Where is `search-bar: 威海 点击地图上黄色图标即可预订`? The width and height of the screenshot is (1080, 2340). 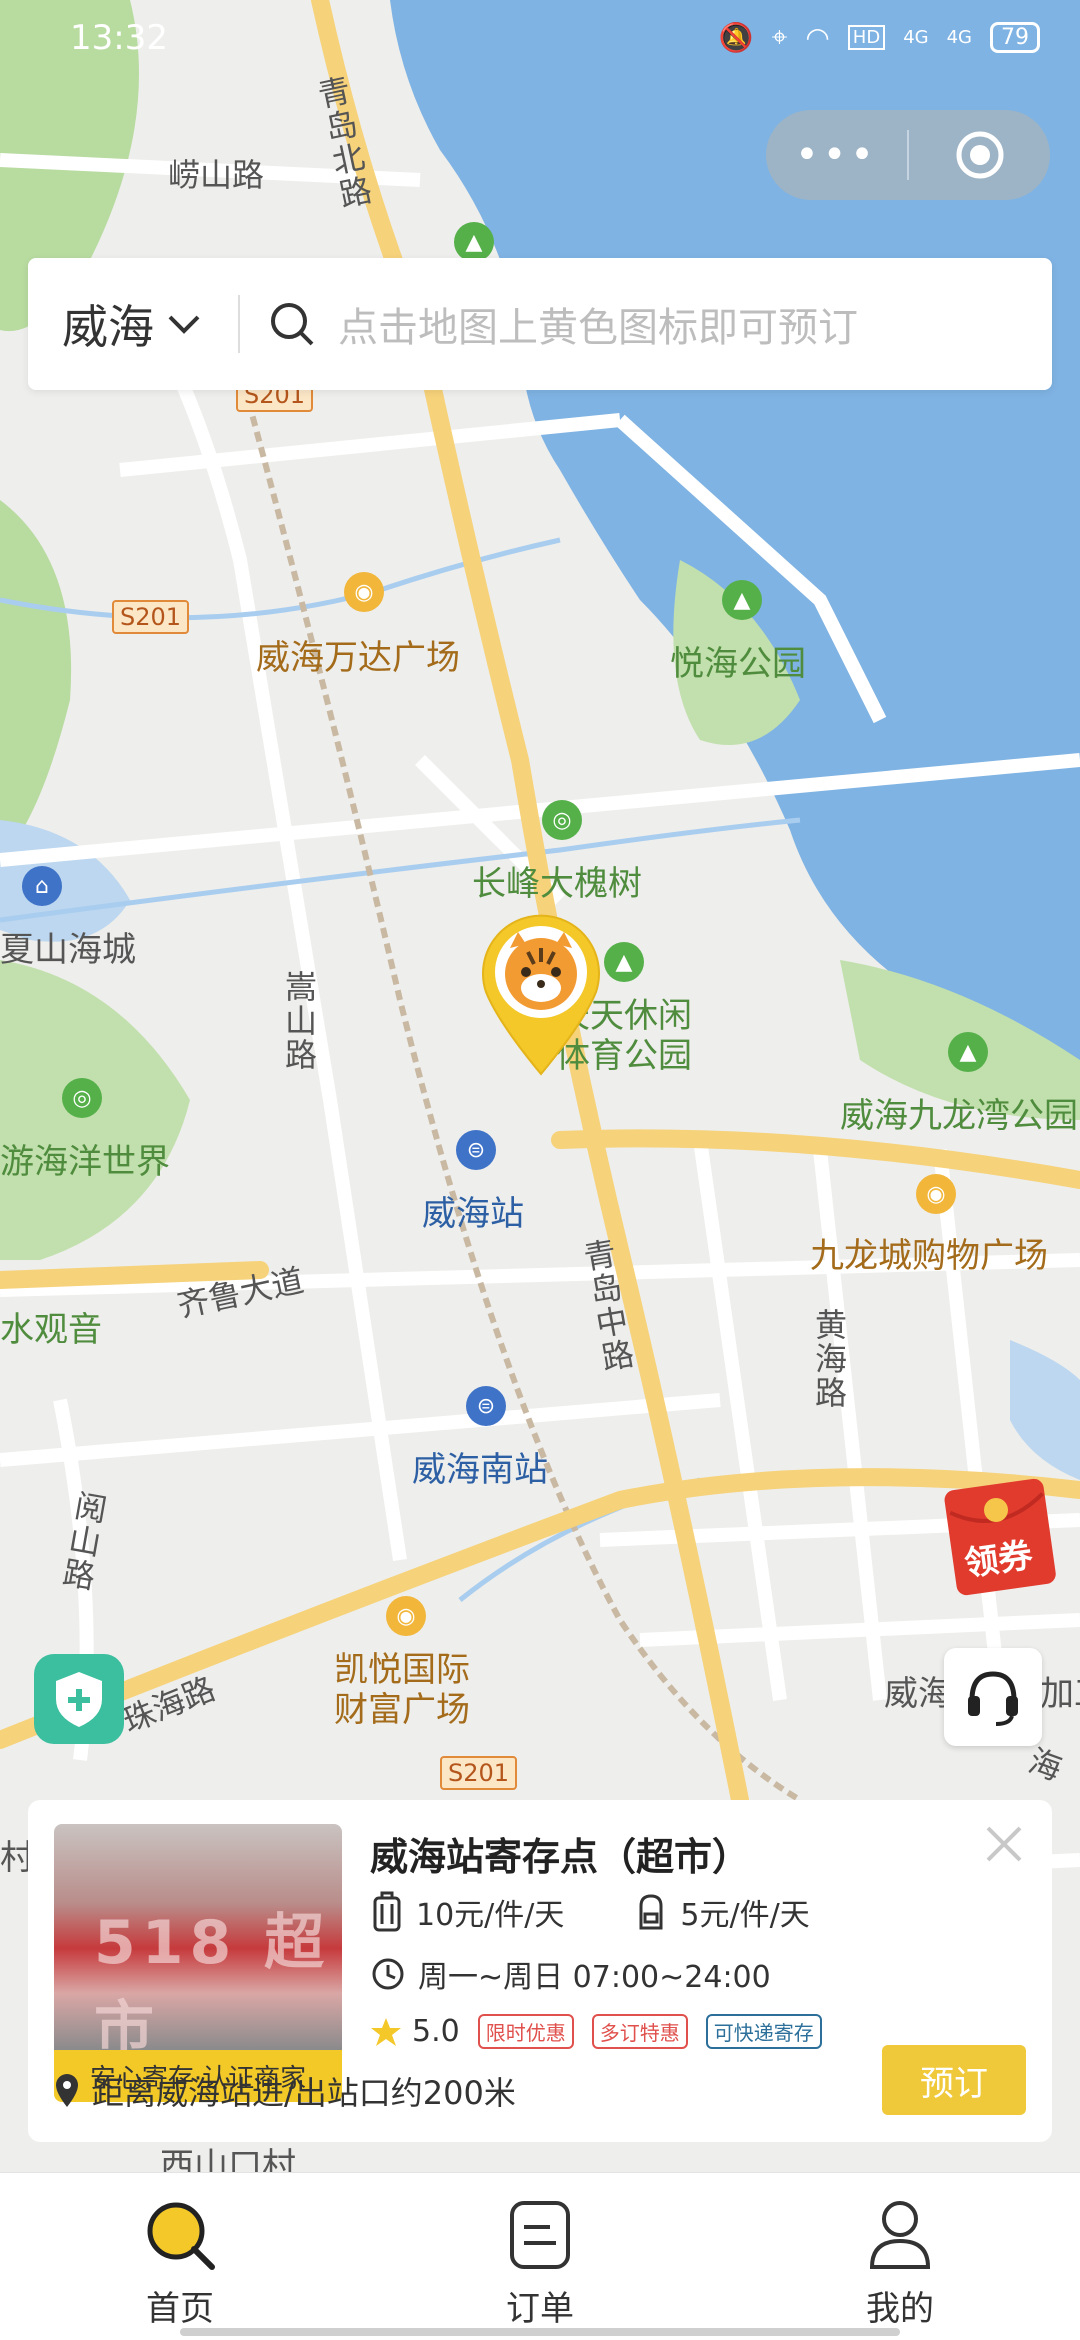
search-bar: 威海 点击地图上黄色图标即可预订 is located at coordinates (540, 324).